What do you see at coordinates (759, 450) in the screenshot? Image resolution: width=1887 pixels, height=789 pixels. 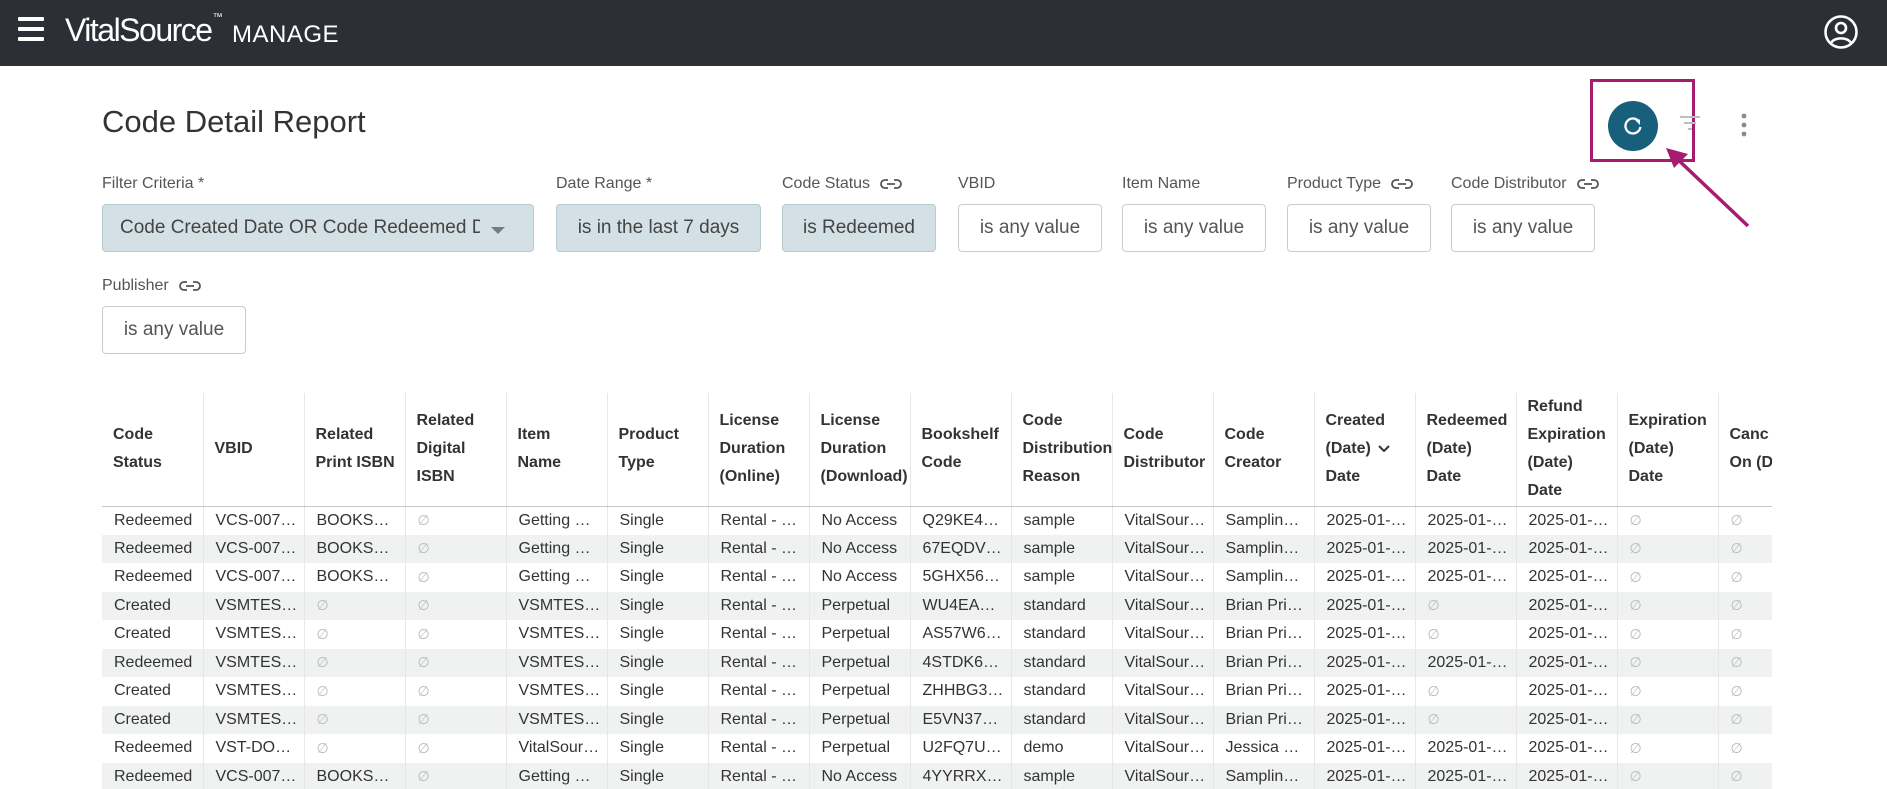 I see `column-header: License Duration (Online)` at bounding box center [759, 450].